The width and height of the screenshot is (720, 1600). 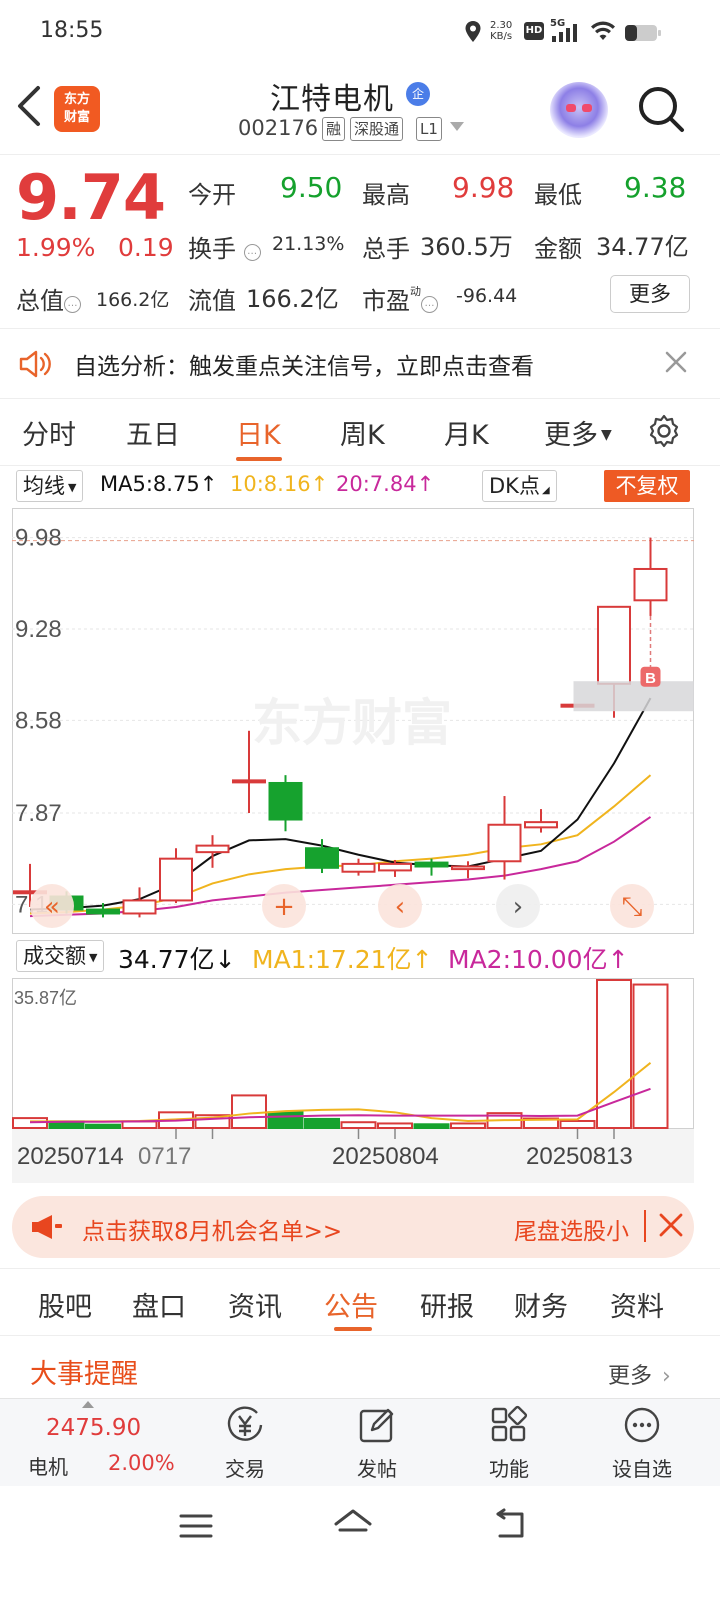 What do you see at coordinates (177, 959) in the screenshot?
I see `volume-amount: 34.77亿↓` at bounding box center [177, 959].